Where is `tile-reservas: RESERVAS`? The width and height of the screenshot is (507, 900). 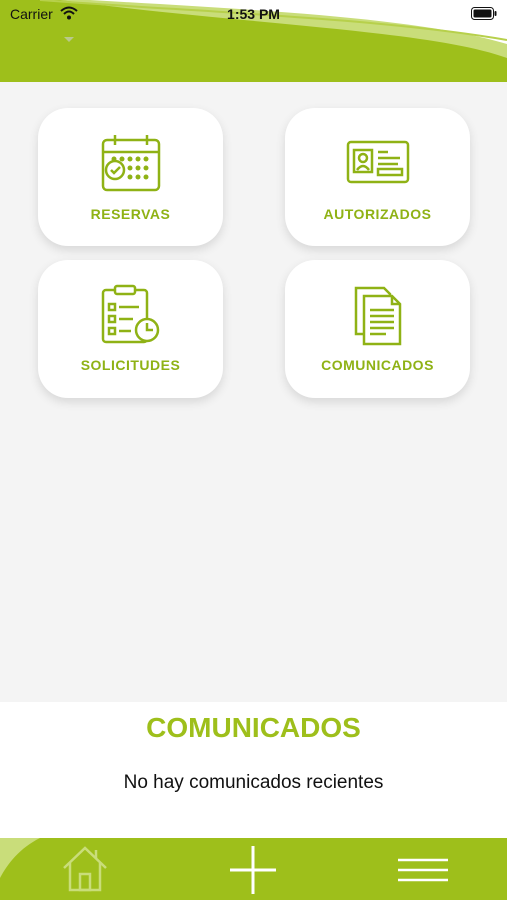
tile-reservas: RESERVAS is located at coordinates (130, 177).